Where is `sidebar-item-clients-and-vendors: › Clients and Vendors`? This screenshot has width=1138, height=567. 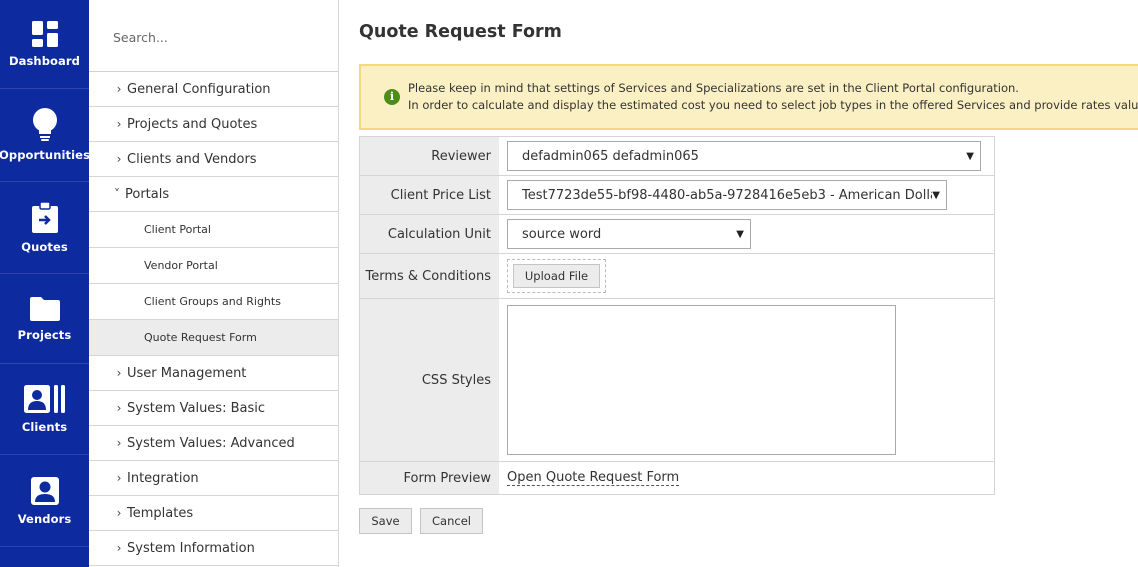 sidebar-item-clients-and-vendors: › Clients and Vendors is located at coordinates (213, 159).